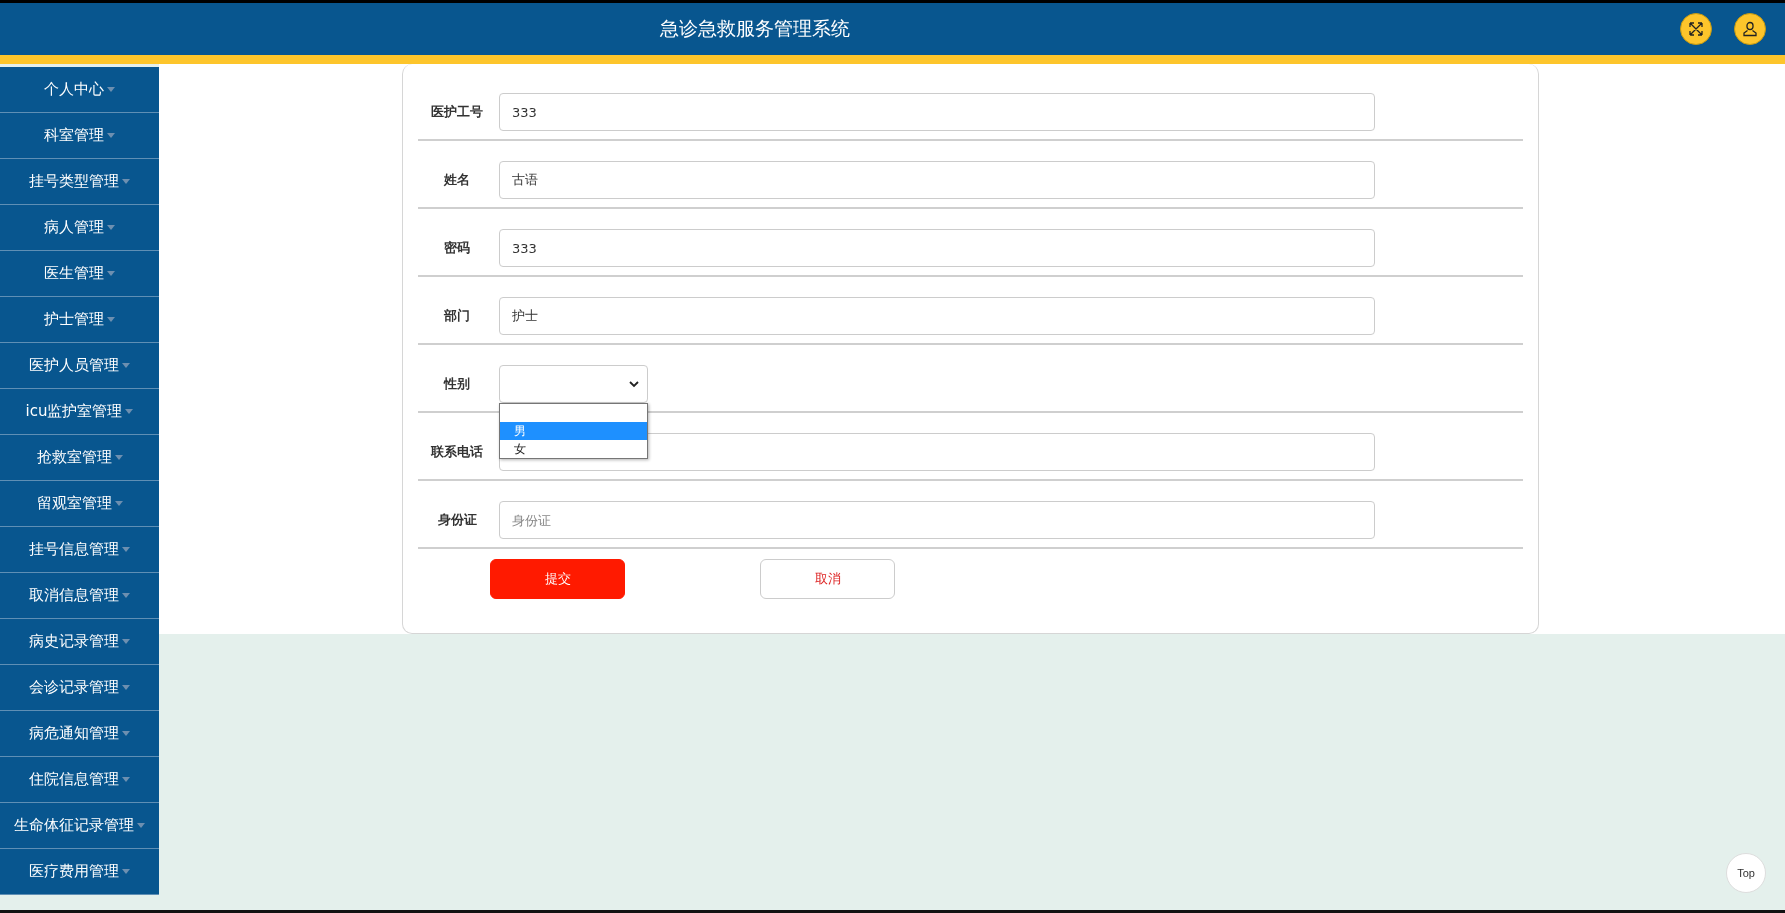 This screenshot has width=1785, height=913. Describe the element at coordinates (557, 579) in the screenshot. I see `submit-button: 提交` at that location.